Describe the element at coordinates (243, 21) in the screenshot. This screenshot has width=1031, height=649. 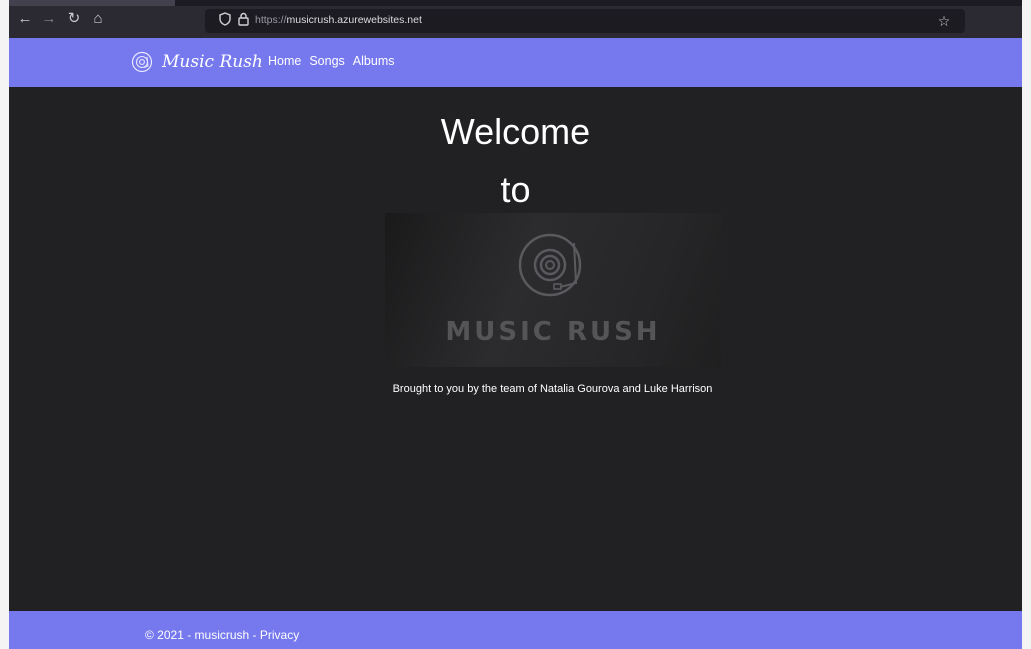
I see `lock-icon` at that location.